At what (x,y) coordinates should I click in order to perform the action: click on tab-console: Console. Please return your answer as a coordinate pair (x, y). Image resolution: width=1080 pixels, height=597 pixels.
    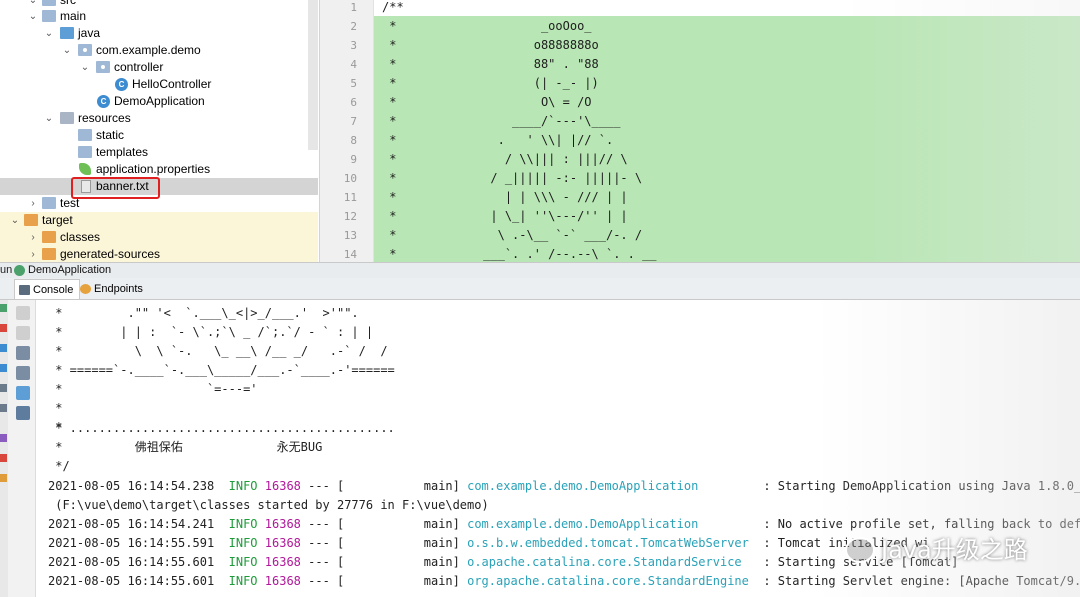
    Looking at the image, I should click on (47, 289).